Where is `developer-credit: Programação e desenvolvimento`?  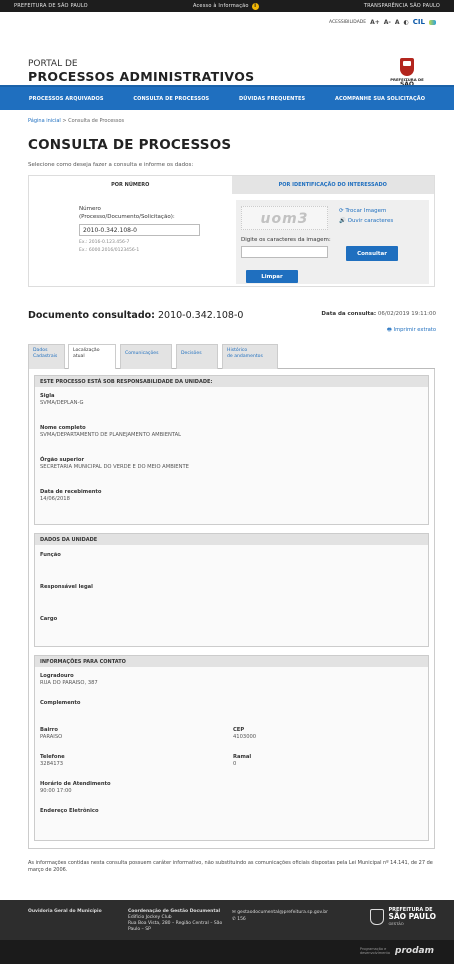
developer-credit: Programação e desenvolvimento is located at coordinates (375, 951).